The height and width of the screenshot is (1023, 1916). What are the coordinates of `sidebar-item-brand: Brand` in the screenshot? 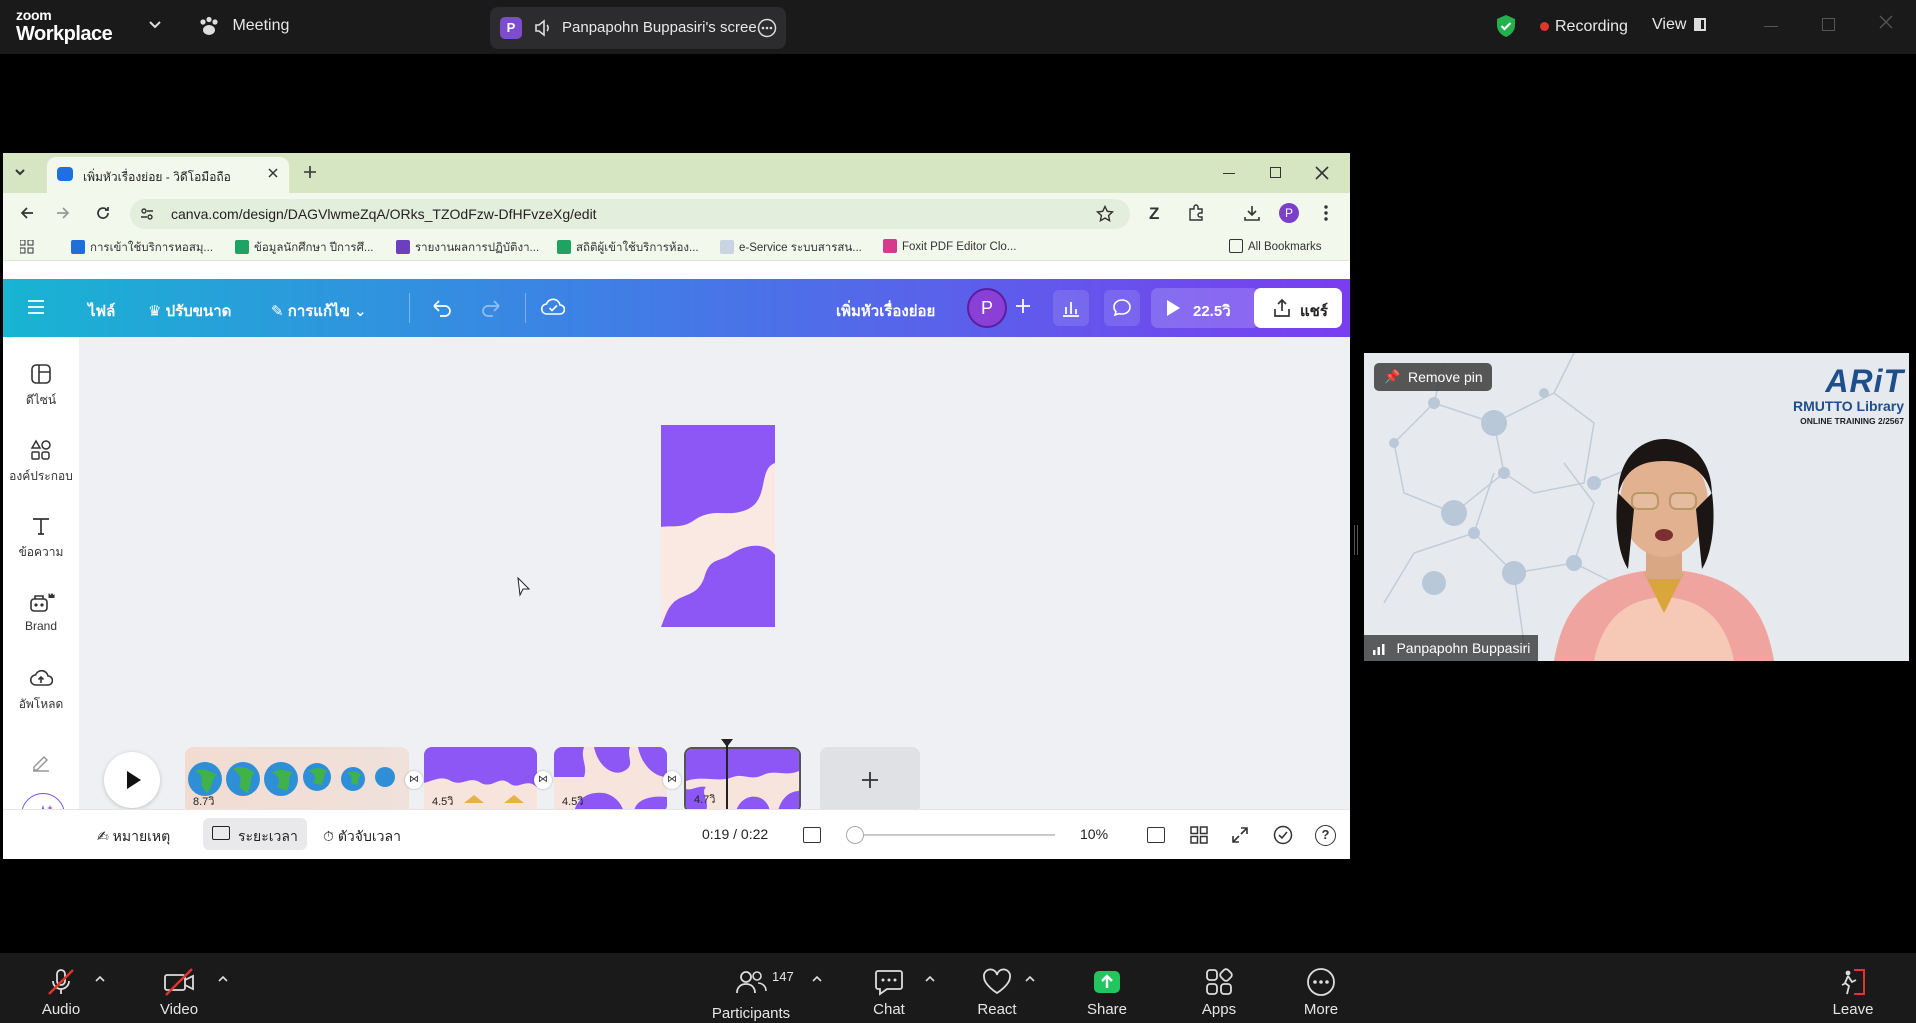 It's located at (41, 612).